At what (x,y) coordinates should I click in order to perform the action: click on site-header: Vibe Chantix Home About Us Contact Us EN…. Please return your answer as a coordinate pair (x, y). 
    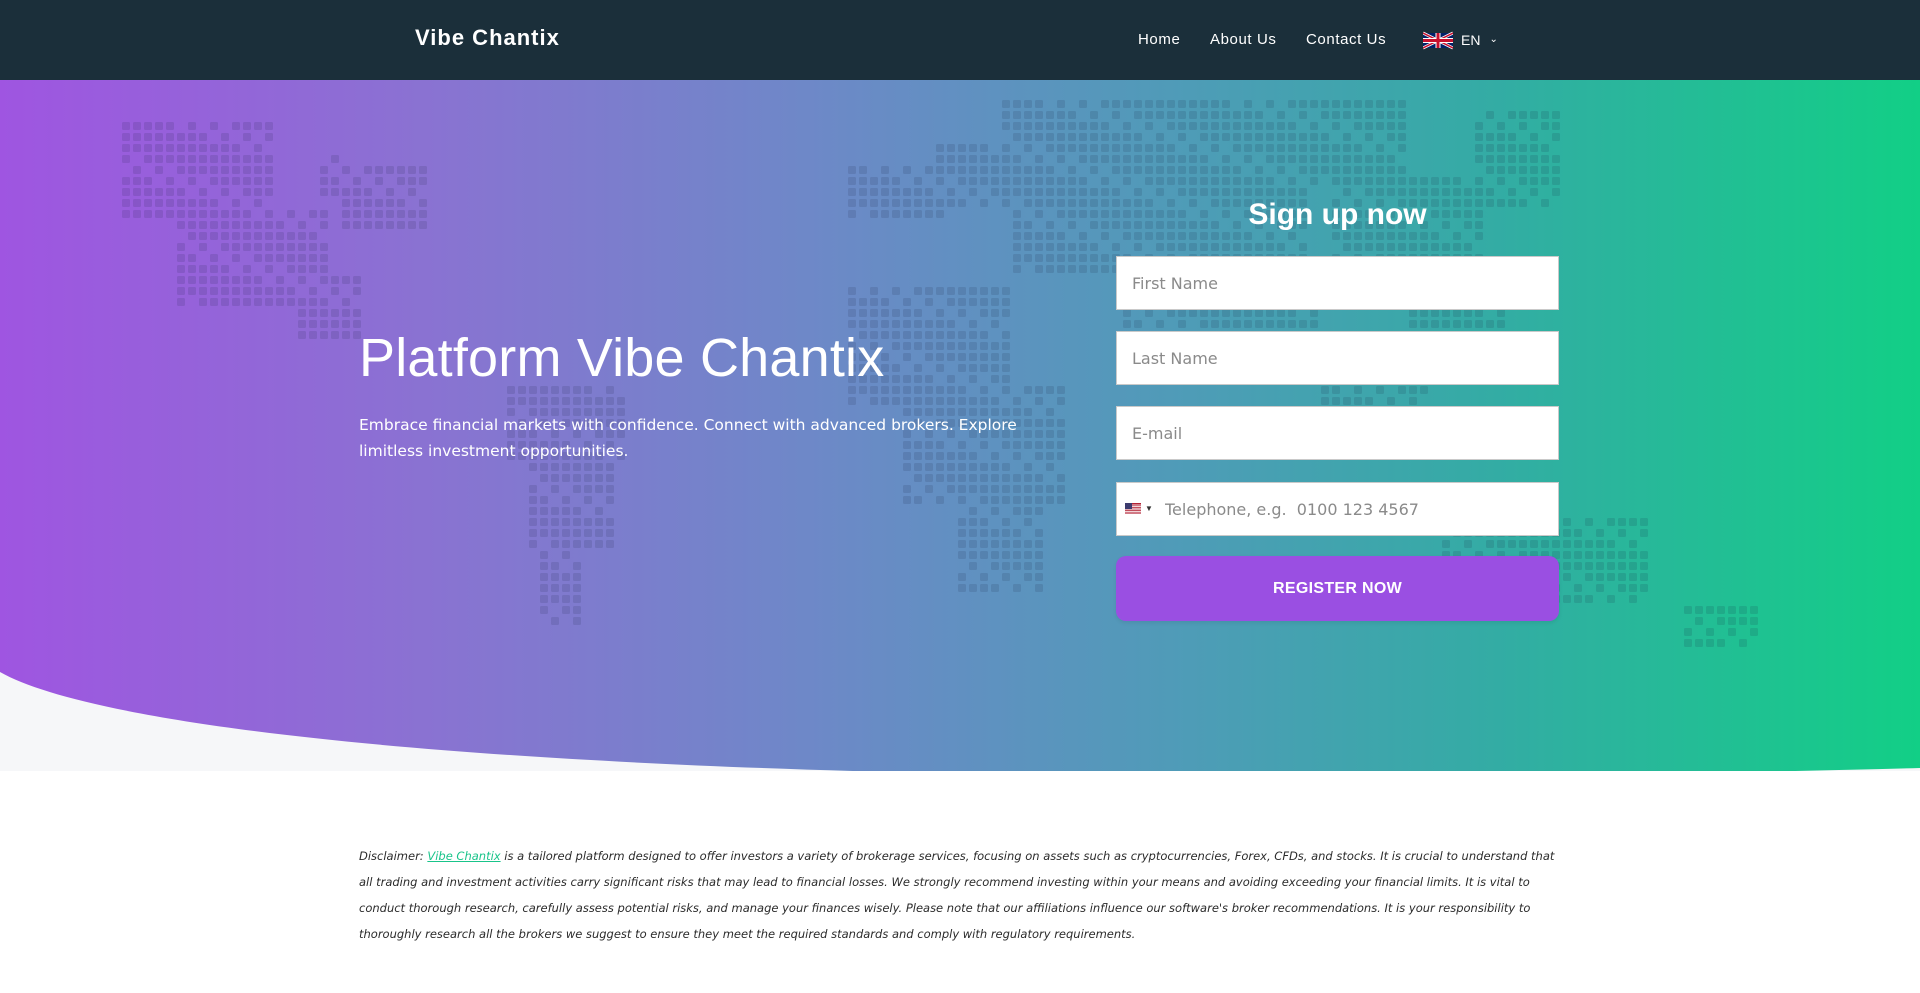
    Looking at the image, I should click on (960, 40).